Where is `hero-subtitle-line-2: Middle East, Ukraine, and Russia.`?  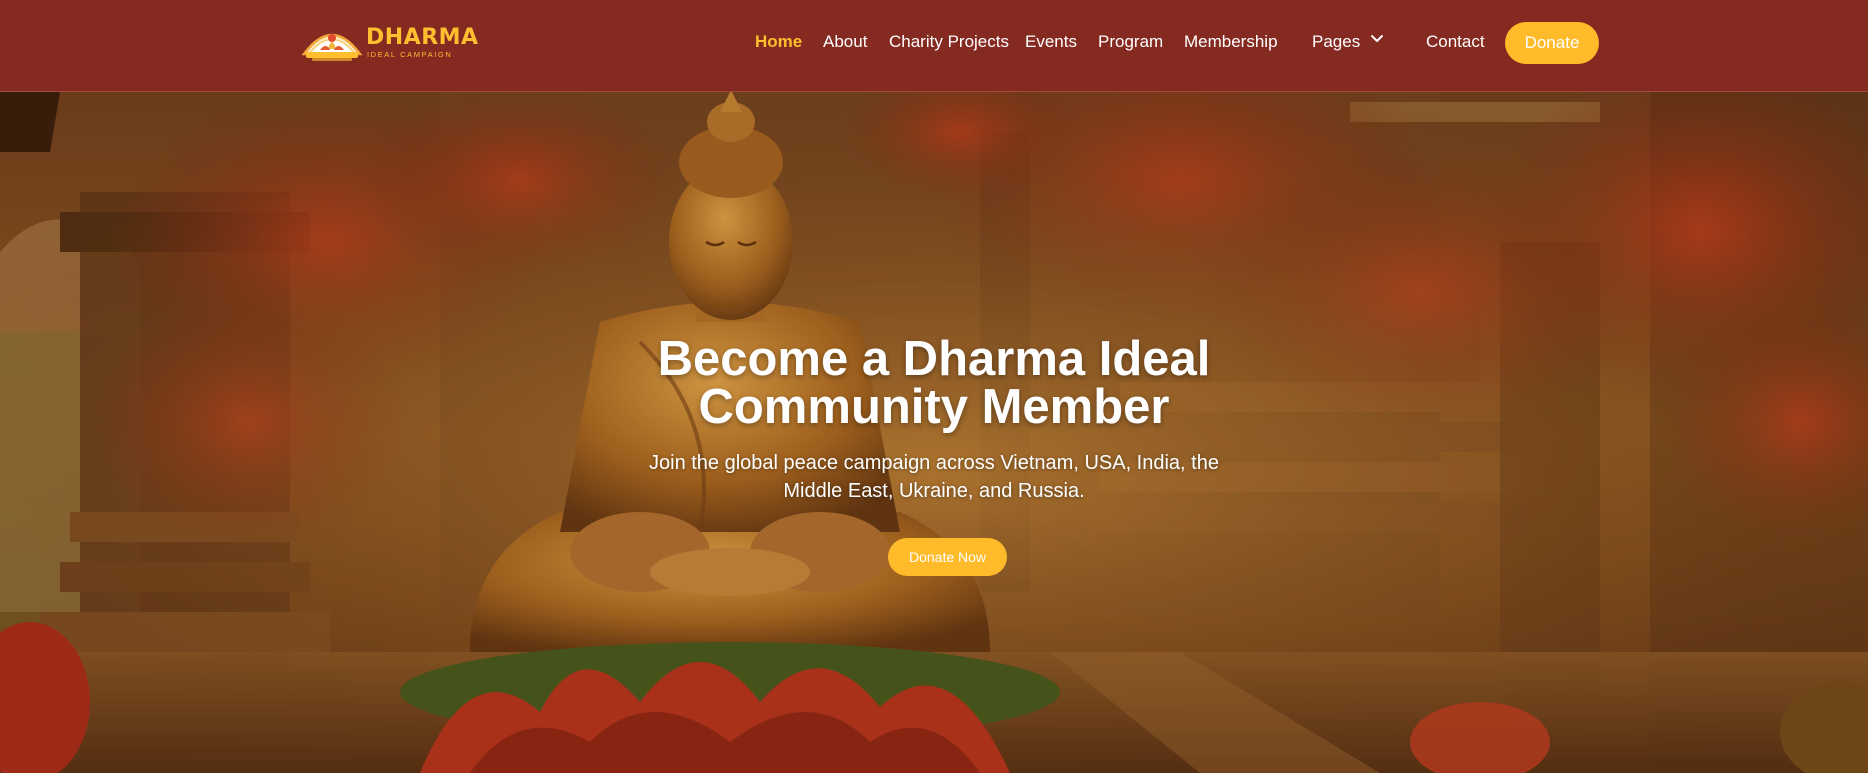
hero-subtitle-line-2: Middle East, Ukraine, and Russia. is located at coordinates (934, 491).